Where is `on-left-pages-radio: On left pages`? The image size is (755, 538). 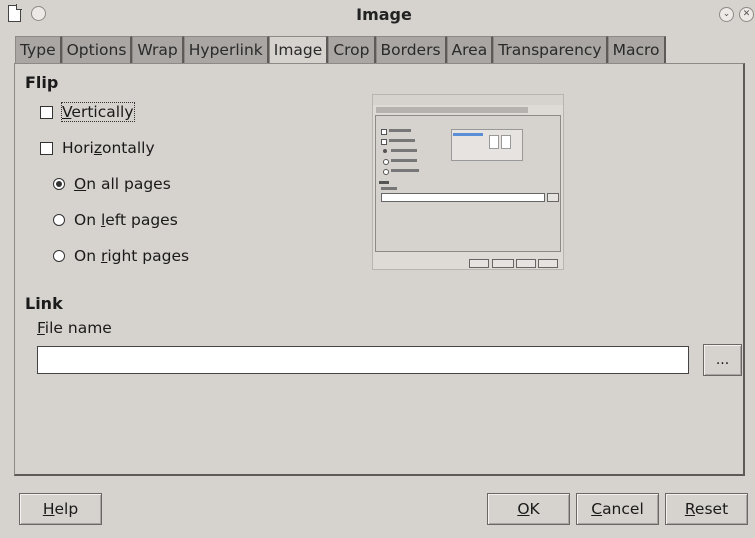 on-left-pages-radio: On left pages is located at coordinates (115, 220).